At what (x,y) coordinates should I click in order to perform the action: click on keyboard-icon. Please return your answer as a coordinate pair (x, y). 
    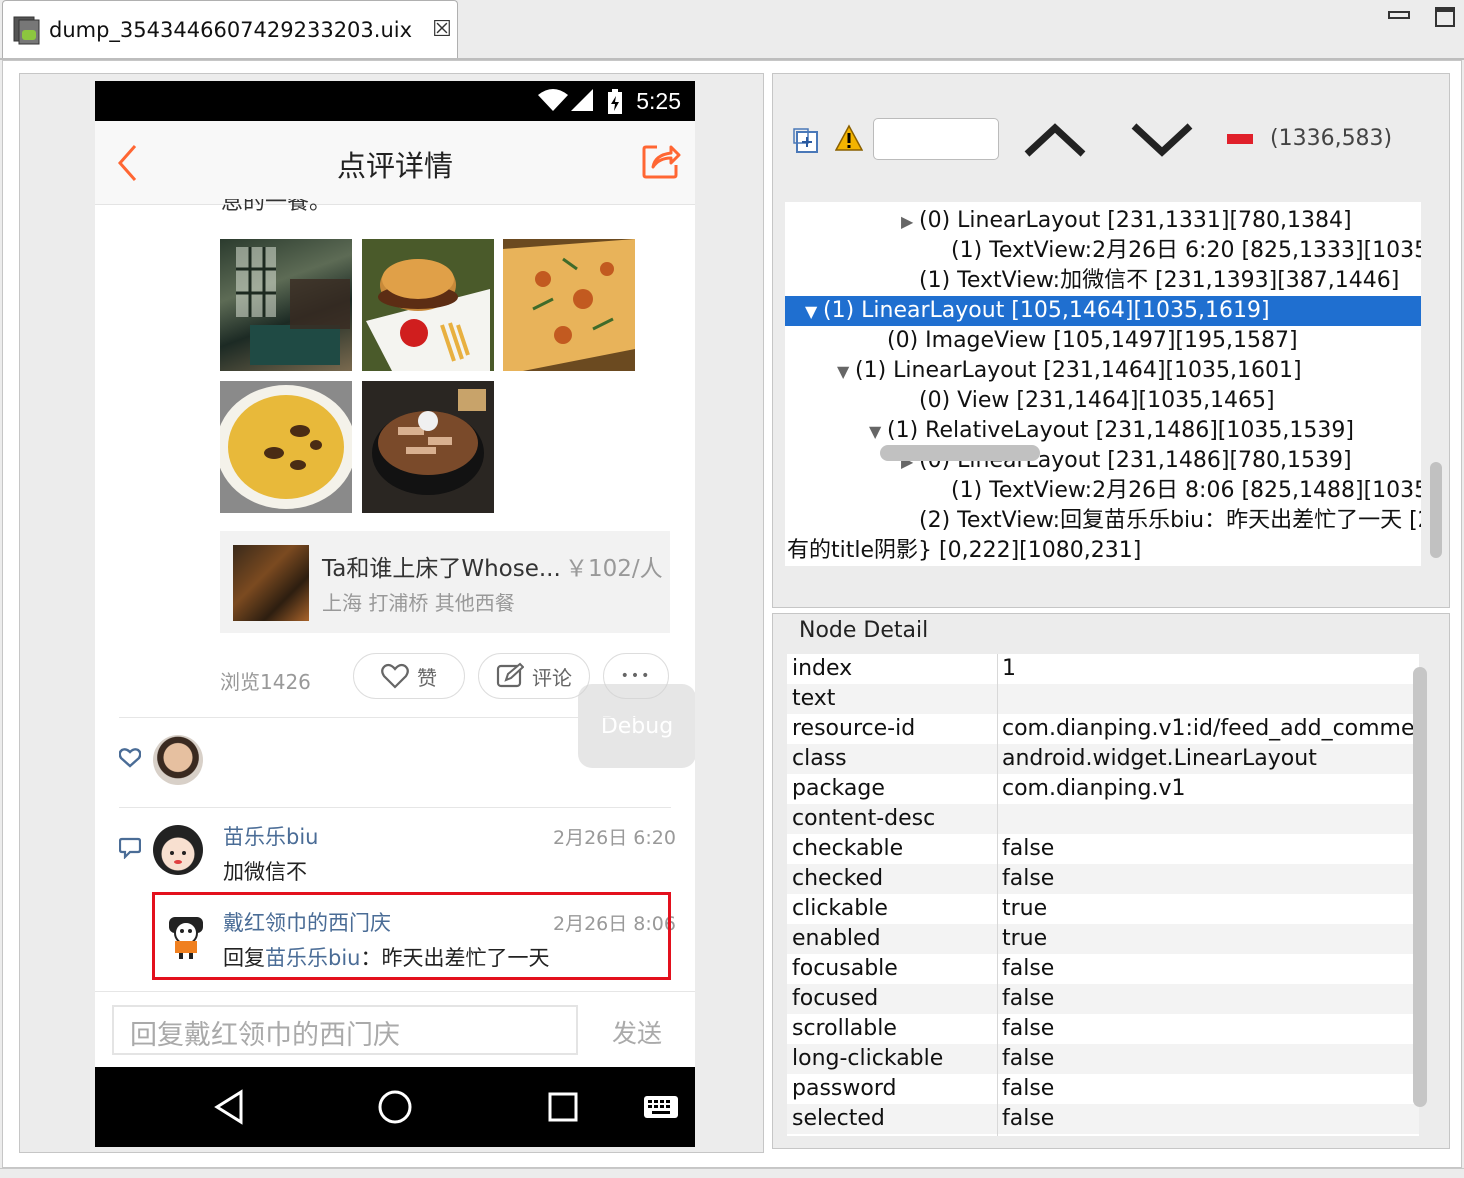
    Looking at the image, I should click on (661, 1107).